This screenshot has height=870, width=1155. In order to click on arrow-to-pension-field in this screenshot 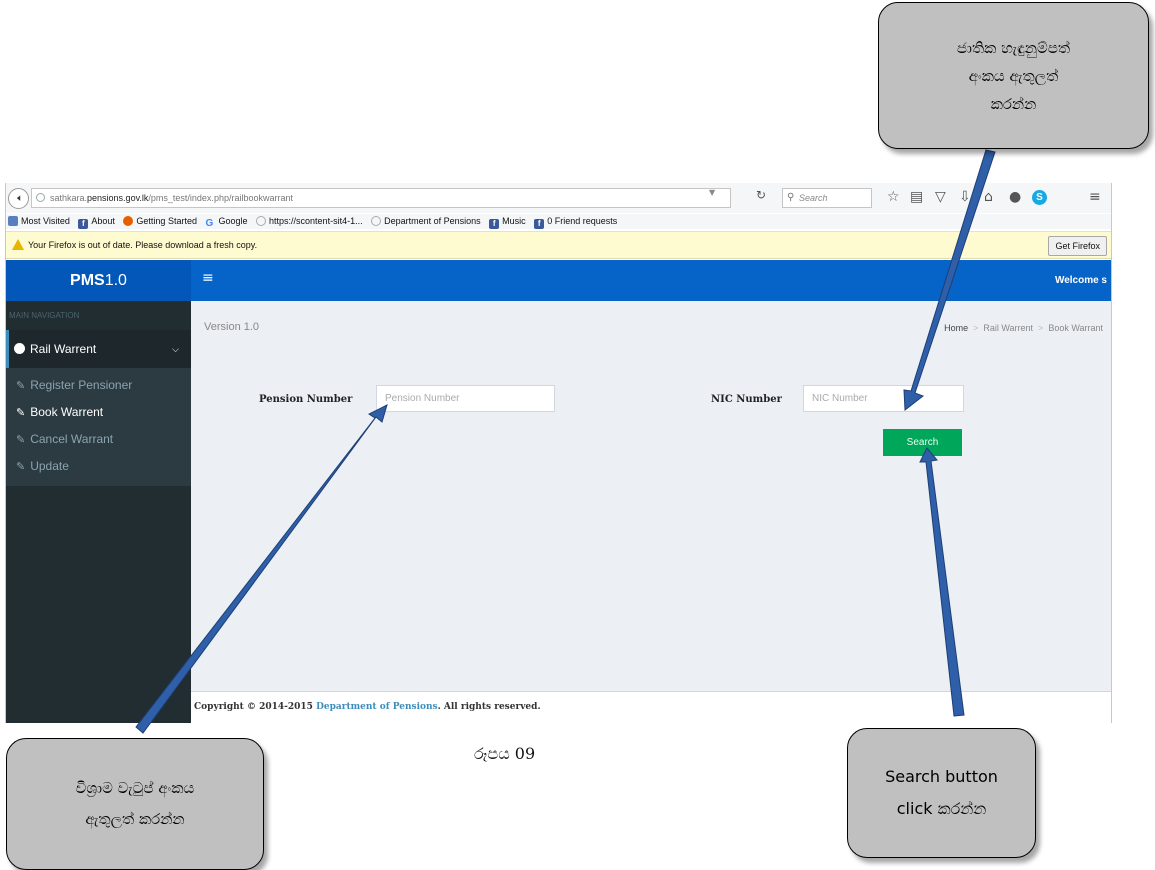, I will do `click(261, 569)`.